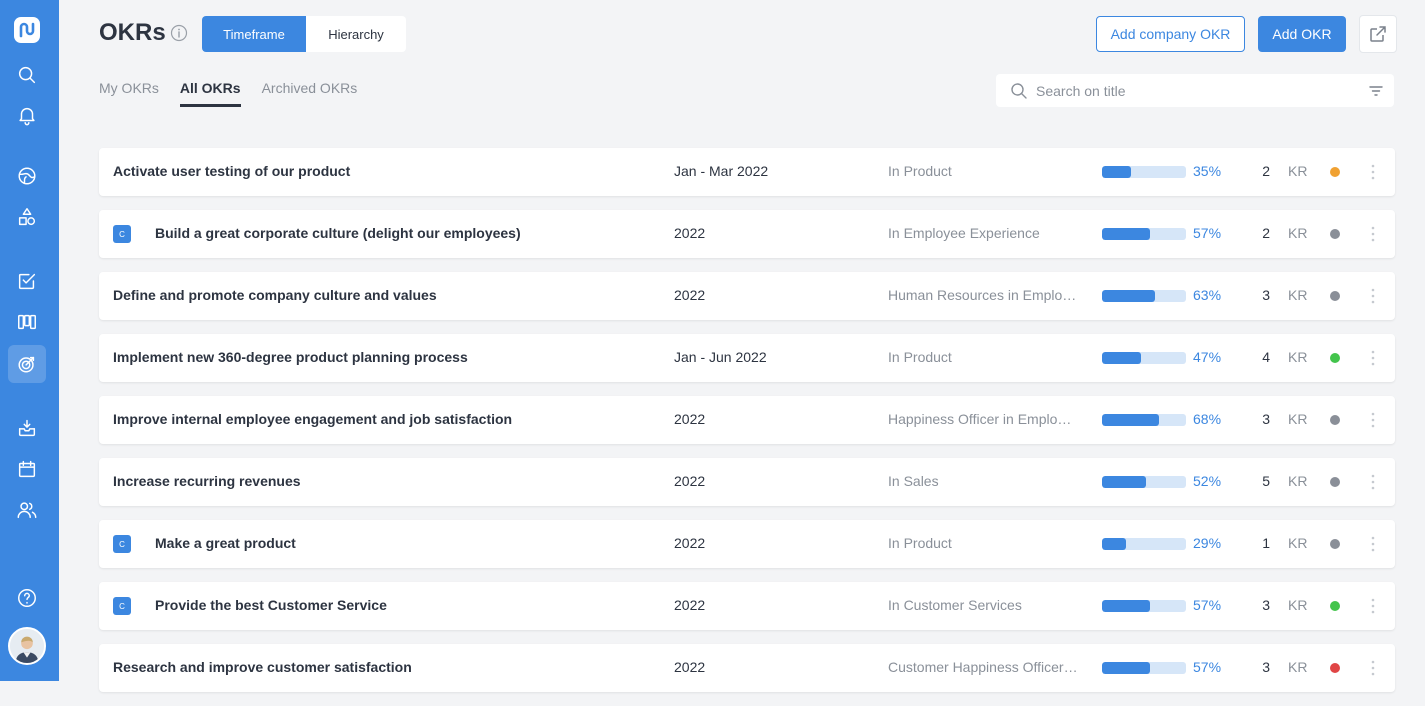 This screenshot has width=1425, height=706. Describe the element at coordinates (720, 357) in the screenshot. I see `okr-period: Jan - Jun 2022` at that location.